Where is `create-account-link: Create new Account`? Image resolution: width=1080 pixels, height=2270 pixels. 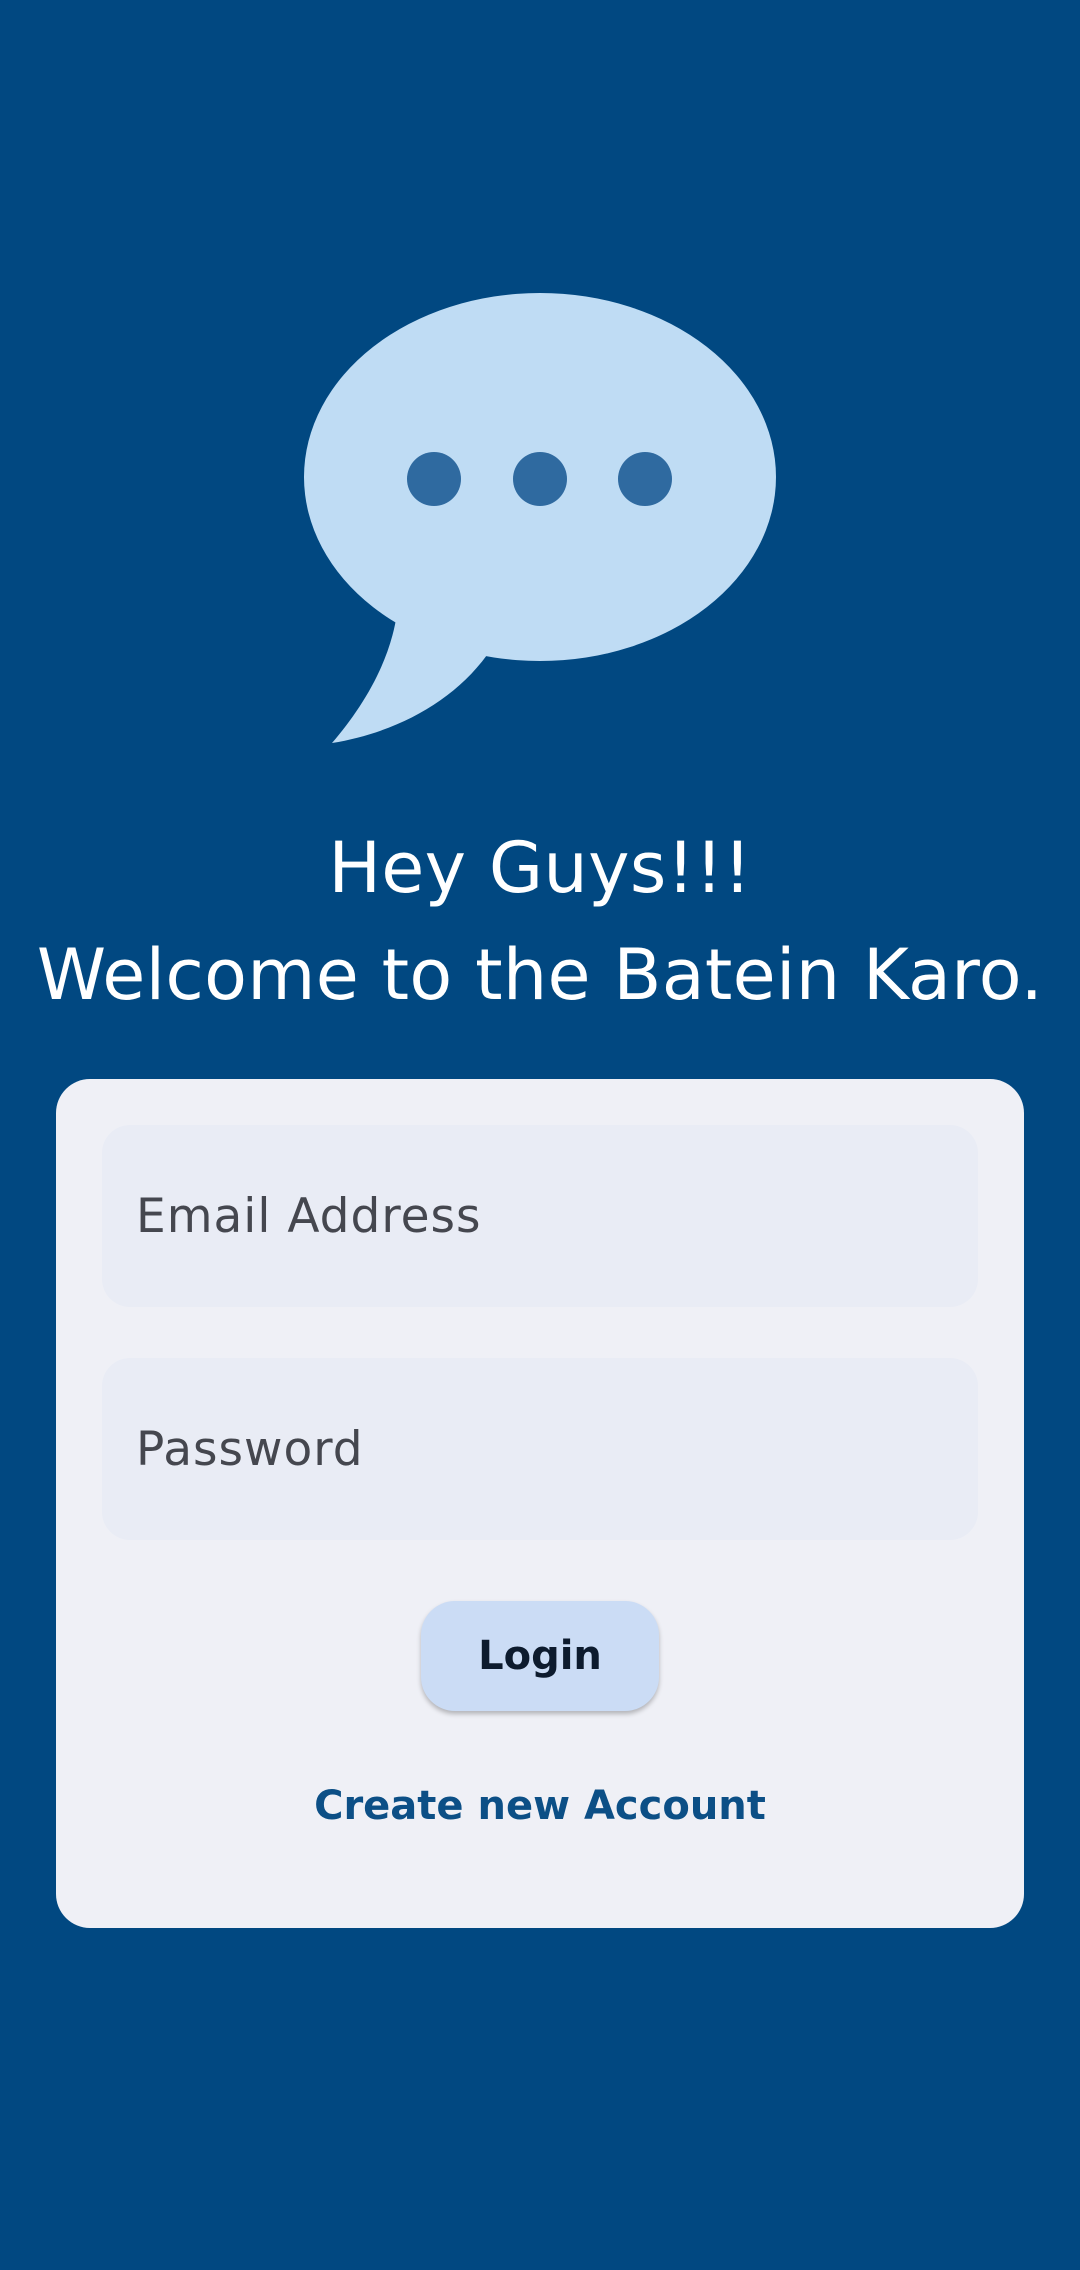
create-account-link: Create new Account is located at coordinates (540, 1806).